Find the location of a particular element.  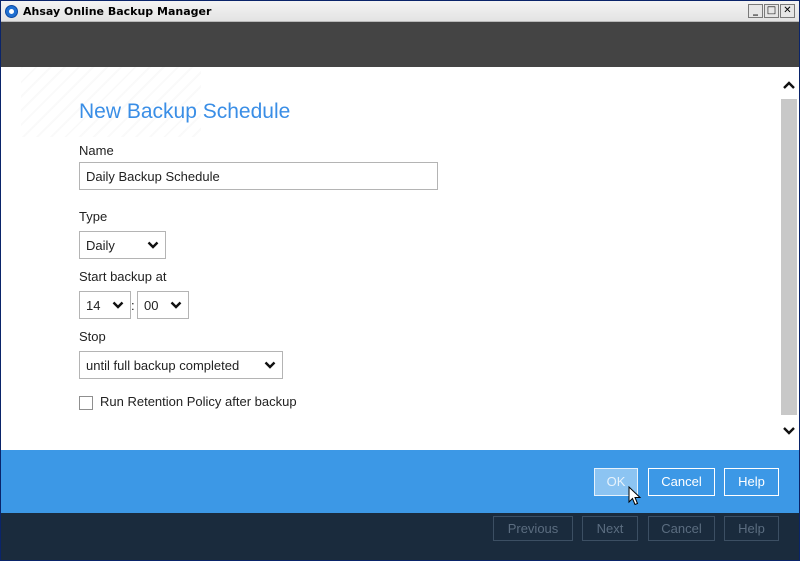

previous-button: Previous is located at coordinates (533, 528).